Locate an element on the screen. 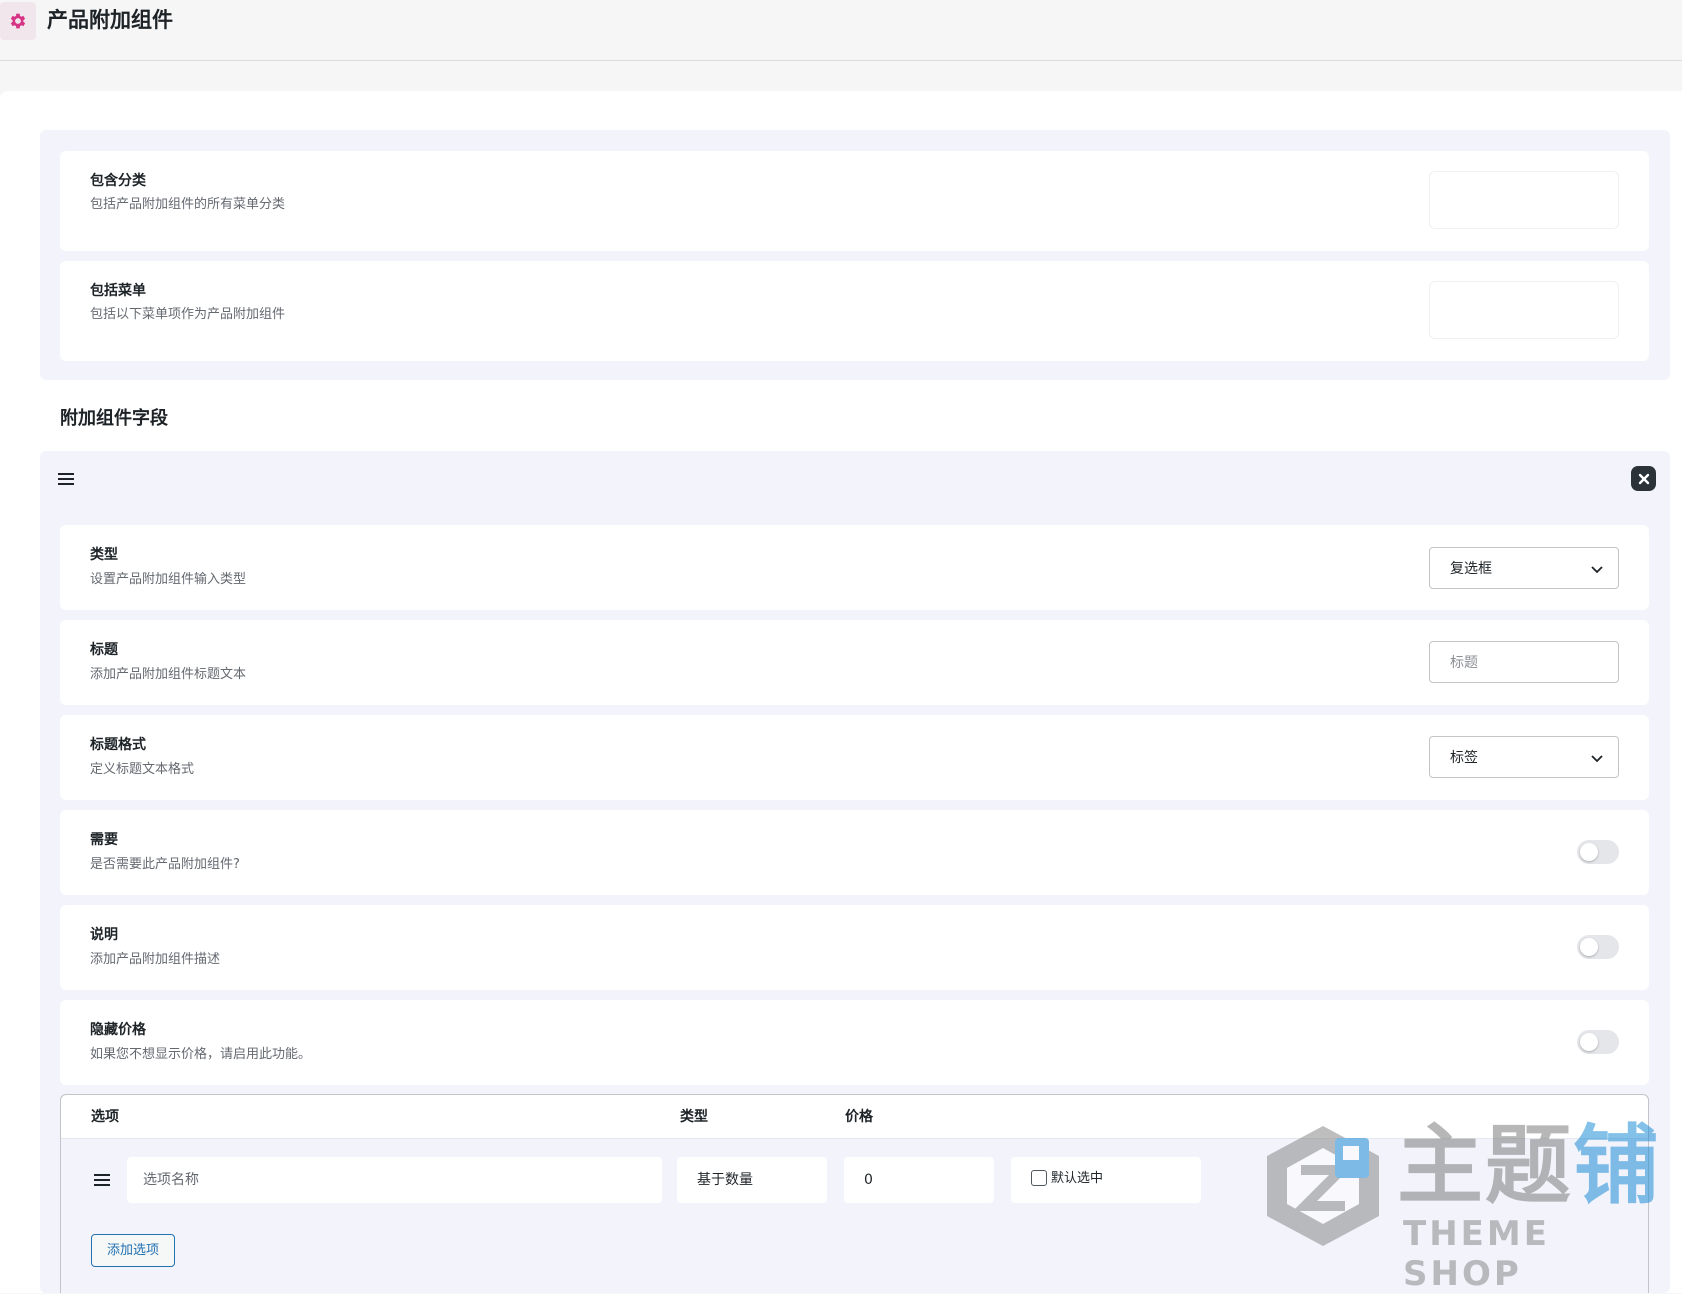 The height and width of the screenshot is (1294, 1682). default-checkbox-label: 默认选中 is located at coordinates (1077, 1178).